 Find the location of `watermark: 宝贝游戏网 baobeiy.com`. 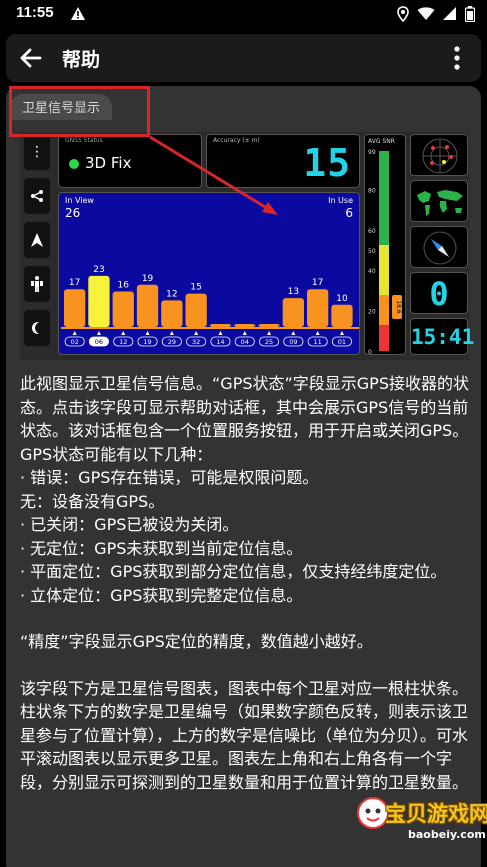

watermark: 宝贝游戏网 baobeiy.com is located at coordinates (418, 818).